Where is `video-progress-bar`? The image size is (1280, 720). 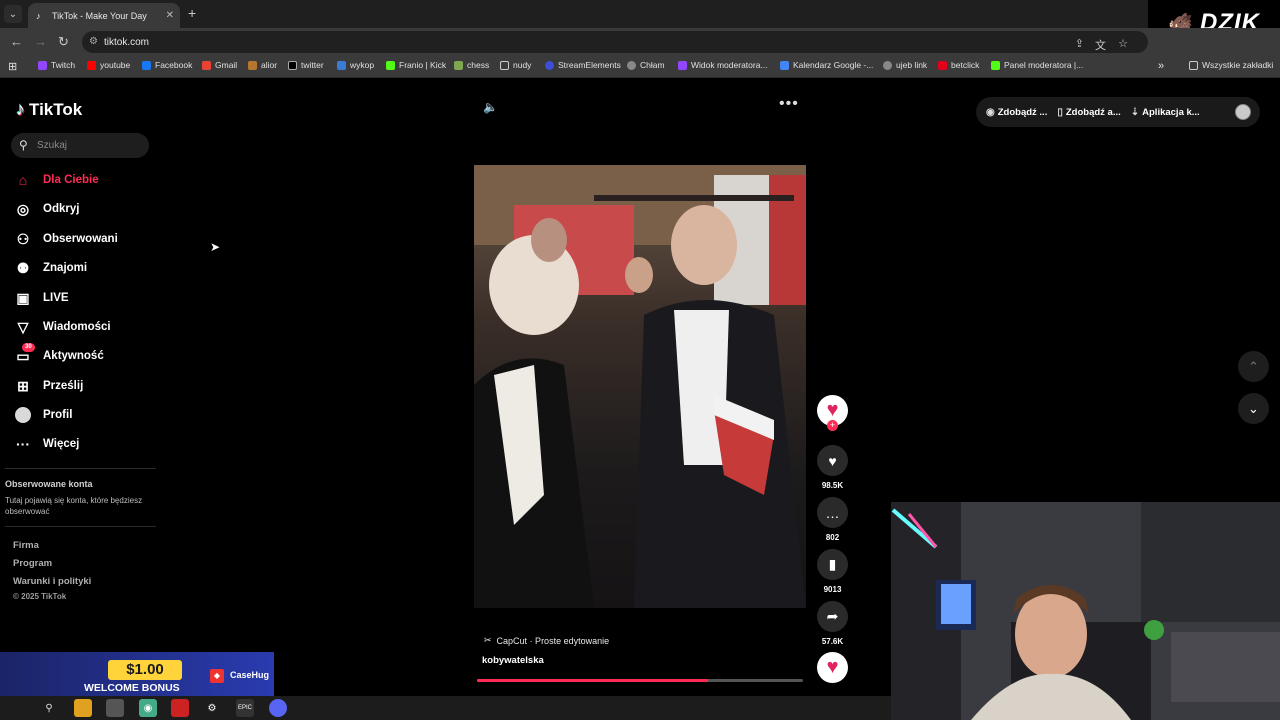
video-progress-bar is located at coordinates (640, 680).